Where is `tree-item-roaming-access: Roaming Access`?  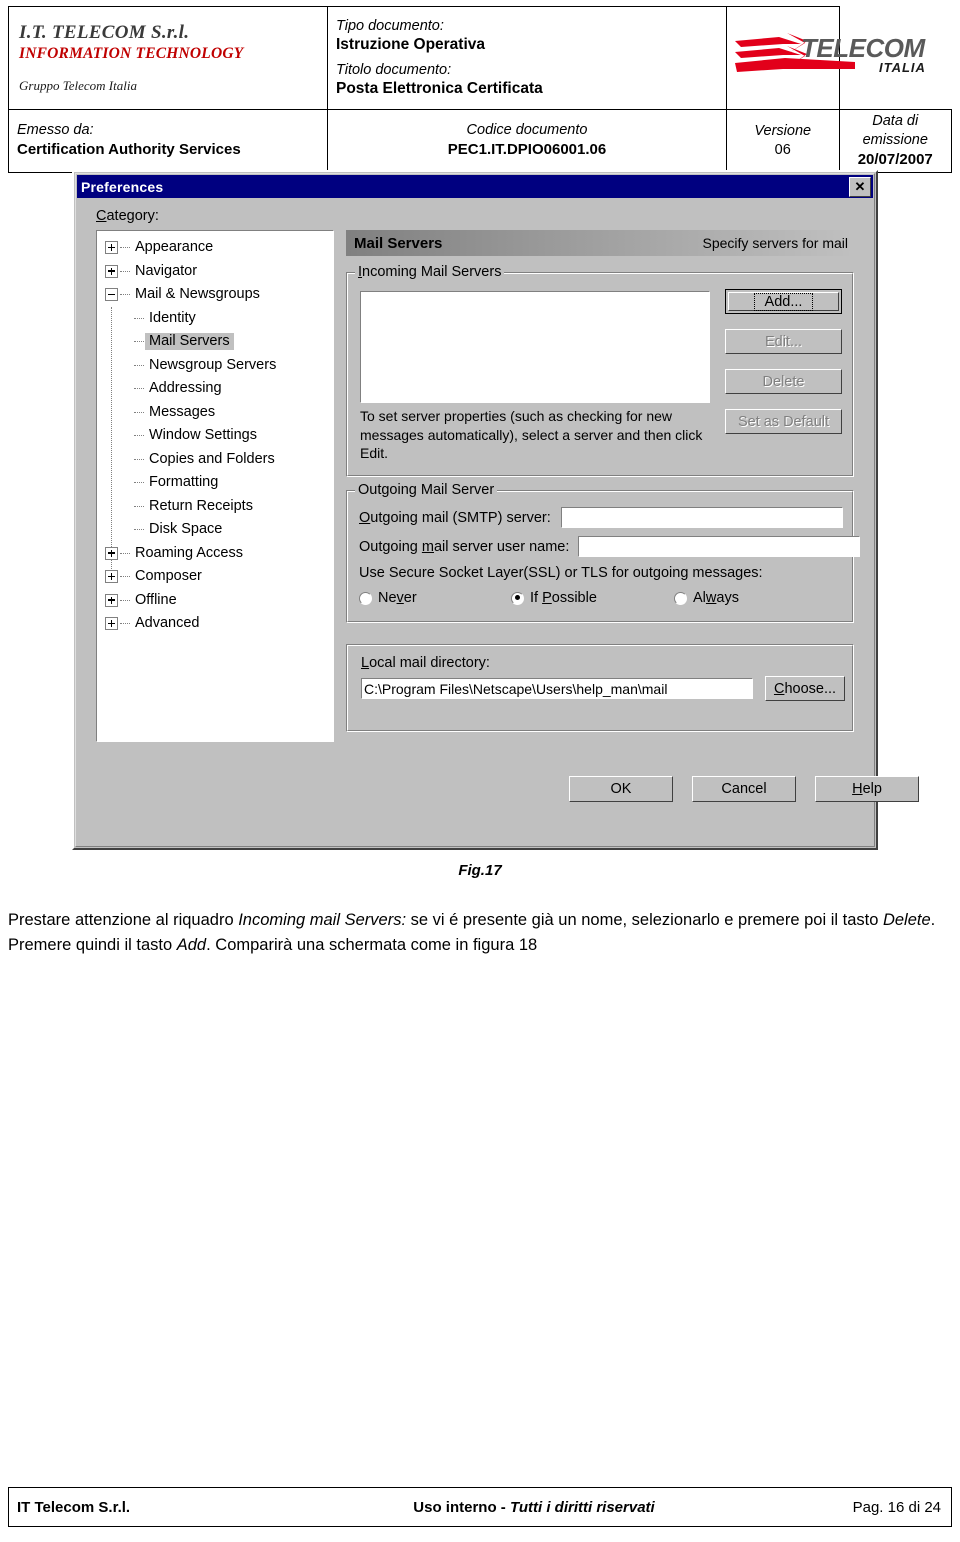 tree-item-roaming-access: Roaming Access is located at coordinates (215, 554).